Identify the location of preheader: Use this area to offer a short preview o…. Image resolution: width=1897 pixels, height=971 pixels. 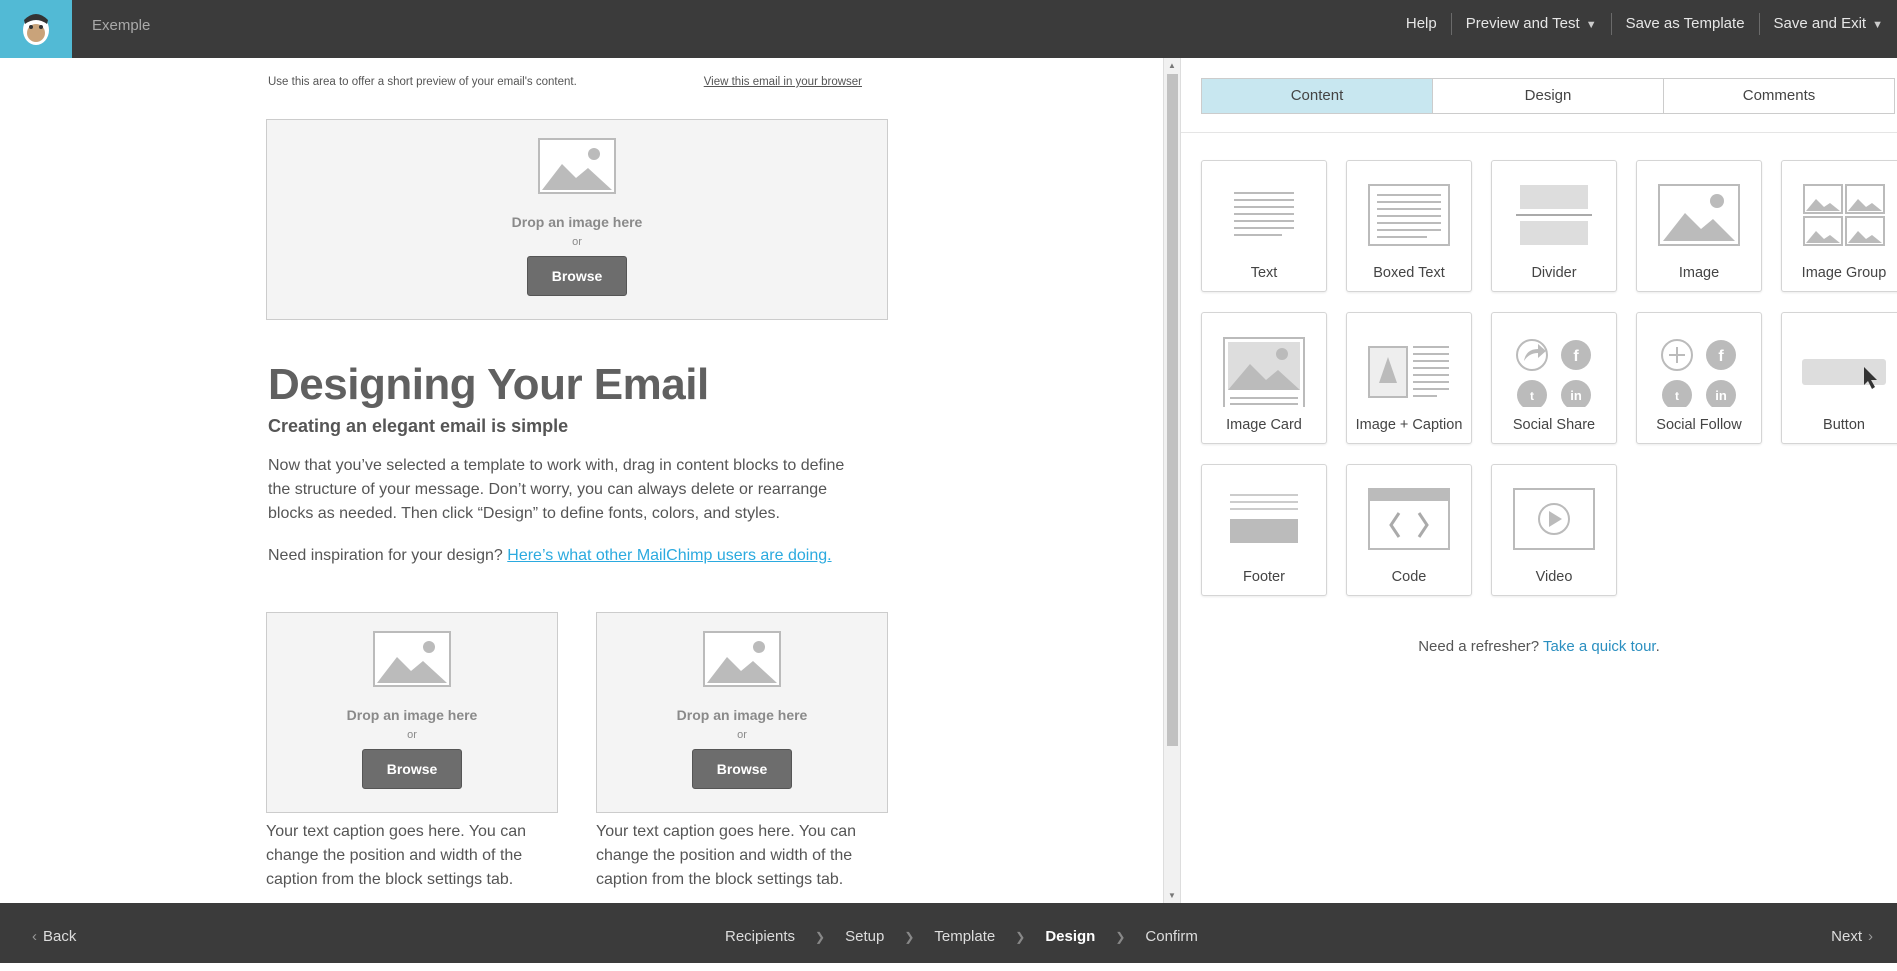
(565, 82).